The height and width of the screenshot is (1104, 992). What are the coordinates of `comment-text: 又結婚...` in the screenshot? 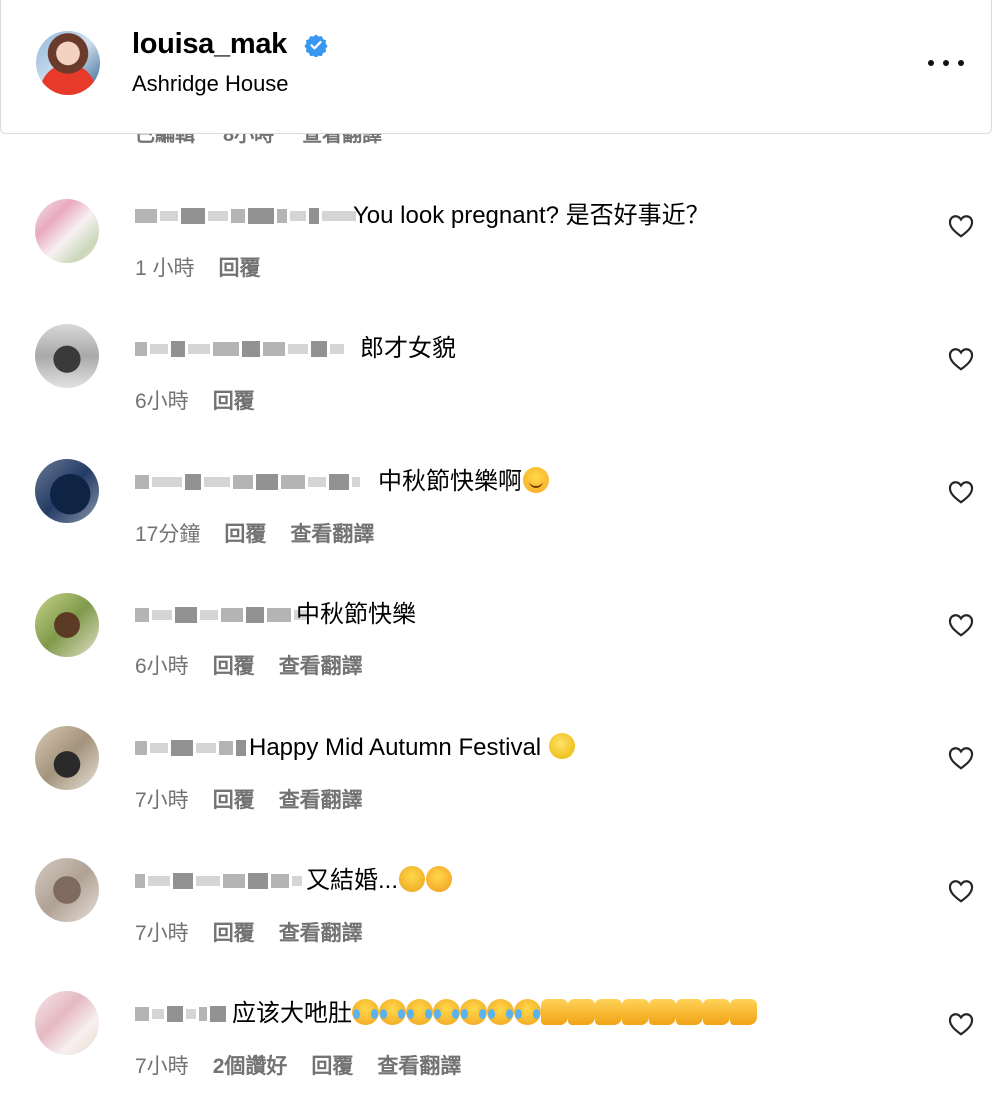 It's located at (381, 879).